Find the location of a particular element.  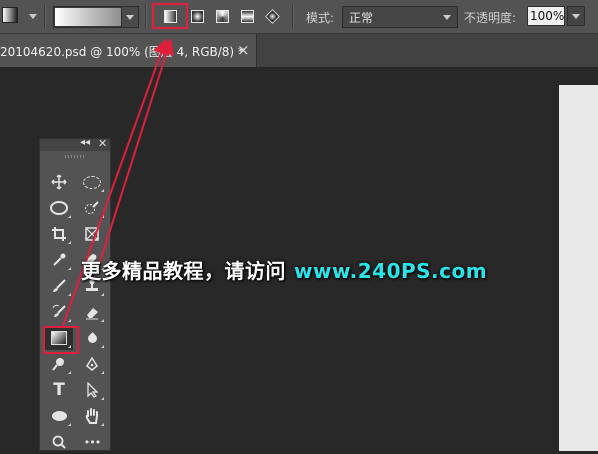

watermark: 更多精品教程，请访问 www.240PS.com is located at coordinates (284, 269).